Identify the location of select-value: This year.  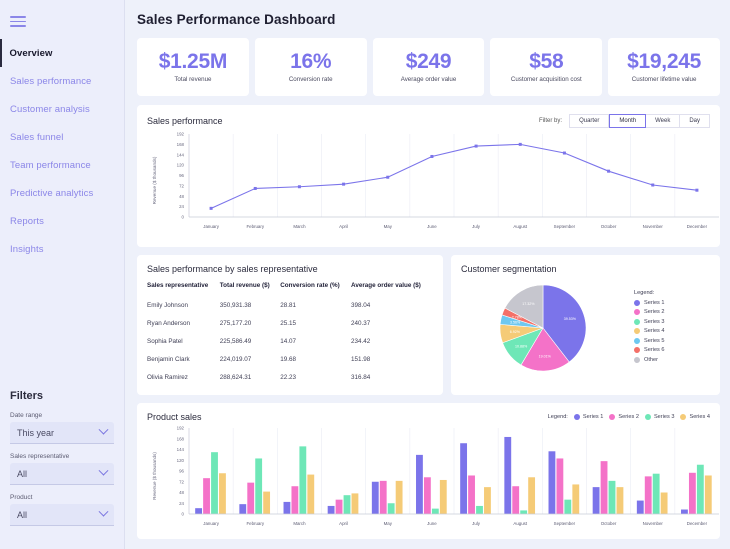
(36, 432).